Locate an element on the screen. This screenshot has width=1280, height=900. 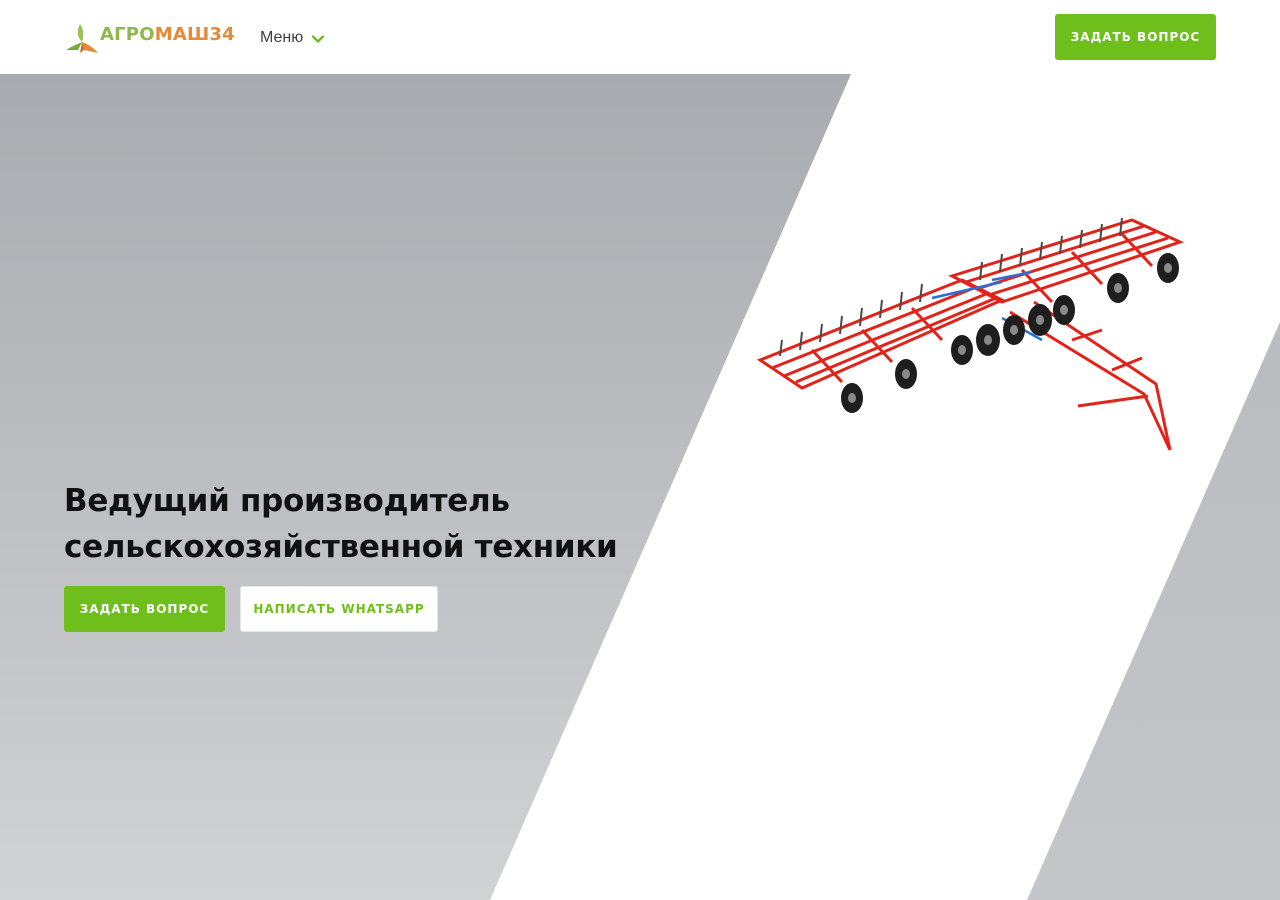
leaf-logo-icon is located at coordinates (81, 37).